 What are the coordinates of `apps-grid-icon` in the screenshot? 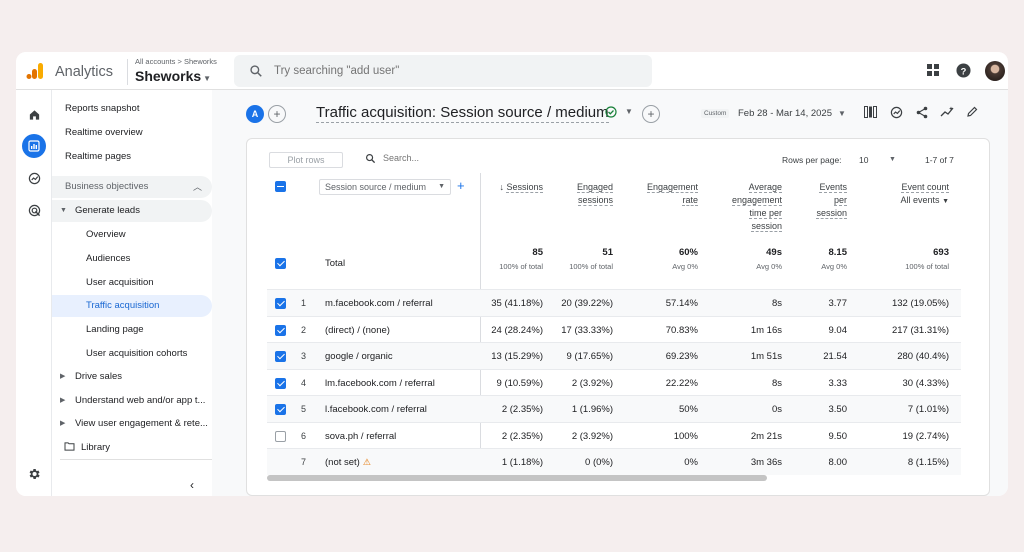 It's located at (933, 70).